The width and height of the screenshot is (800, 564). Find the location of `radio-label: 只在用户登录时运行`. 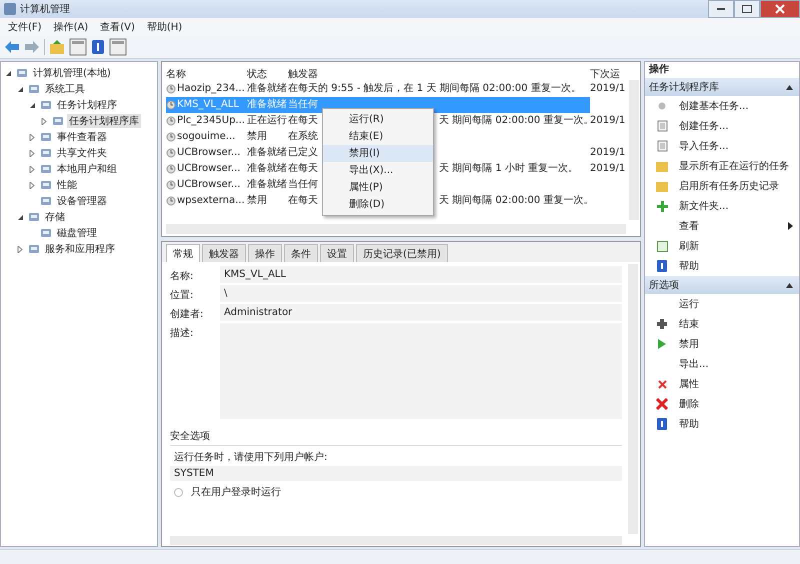

radio-label: 只在用户登录时运行 is located at coordinates (236, 492).